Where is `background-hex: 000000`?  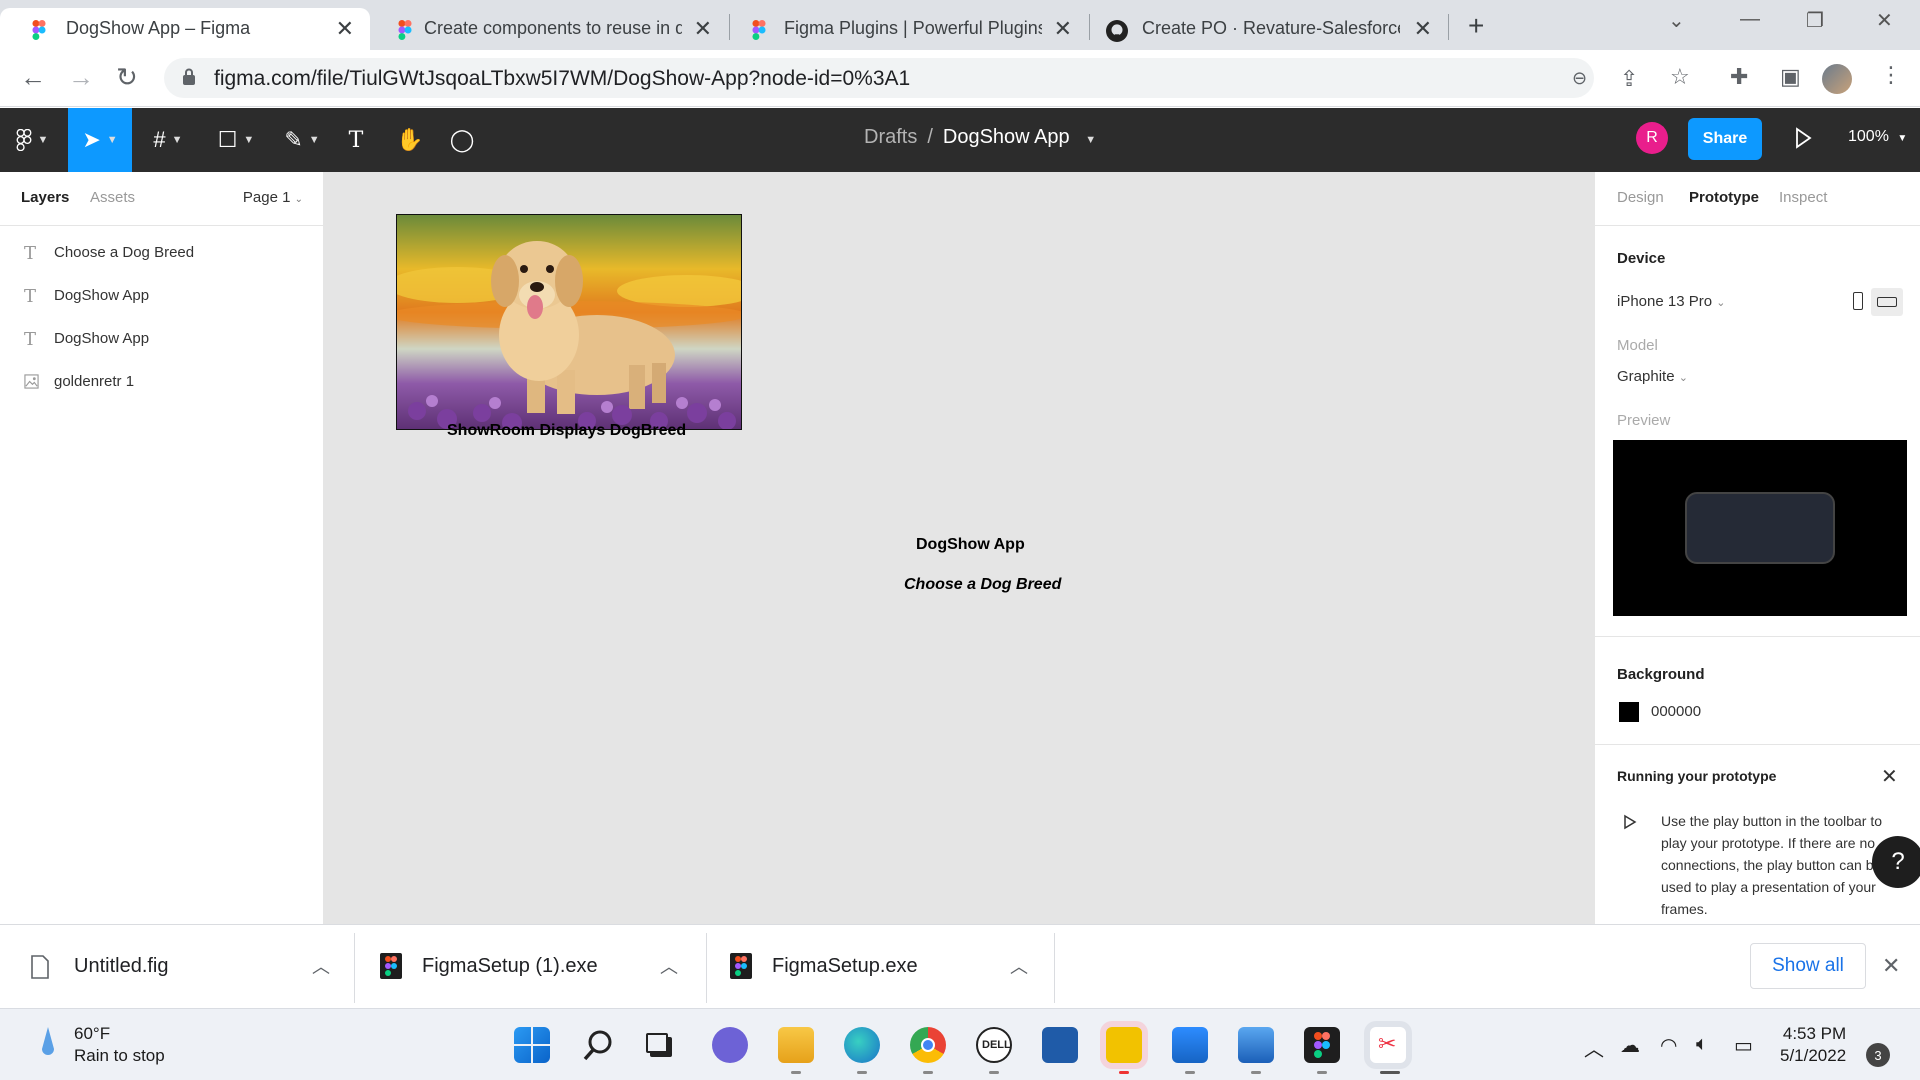
background-hex: 000000 is located at coordinates (1676, 711).